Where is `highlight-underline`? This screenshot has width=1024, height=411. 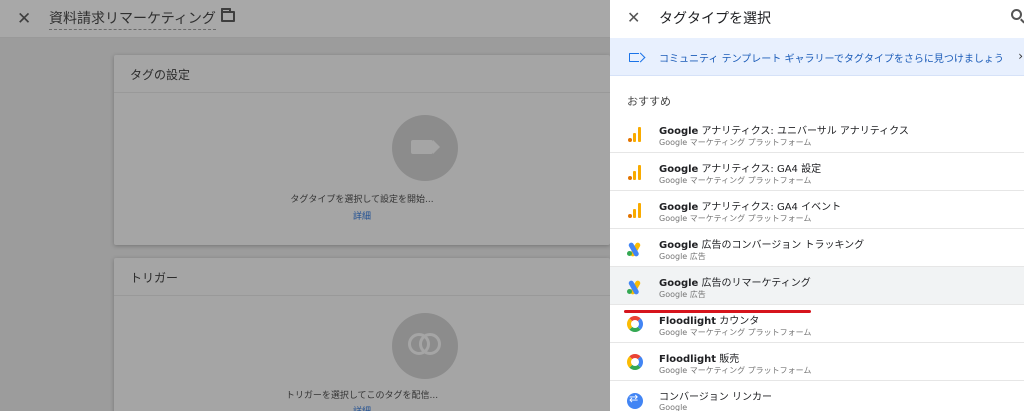 highlight-underline is located at coordinates (717, 311).